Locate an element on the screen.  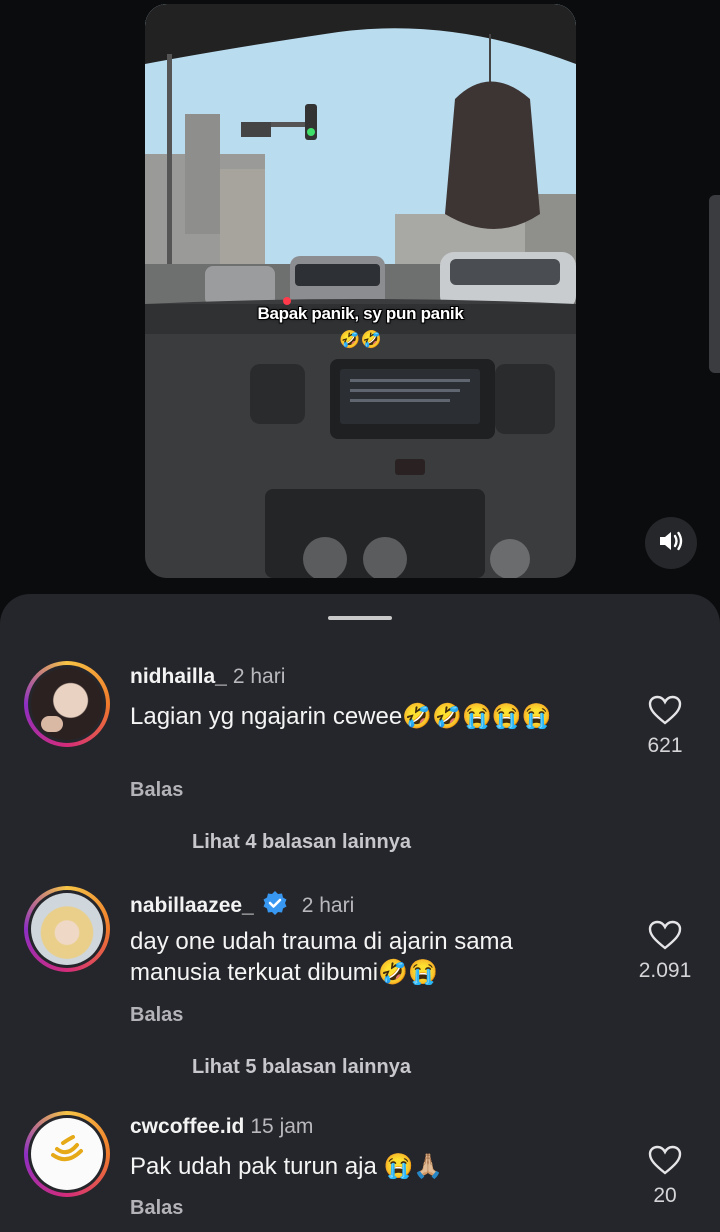
brand-logo-icon is located at coordinates (67, 1154).